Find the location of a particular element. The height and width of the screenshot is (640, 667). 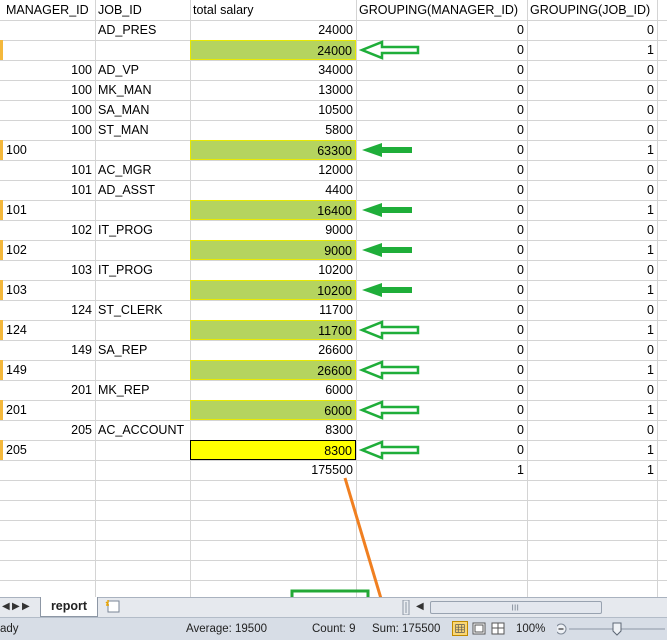

first-sheet-icon: ◀ is located at coordinates (6, 607).